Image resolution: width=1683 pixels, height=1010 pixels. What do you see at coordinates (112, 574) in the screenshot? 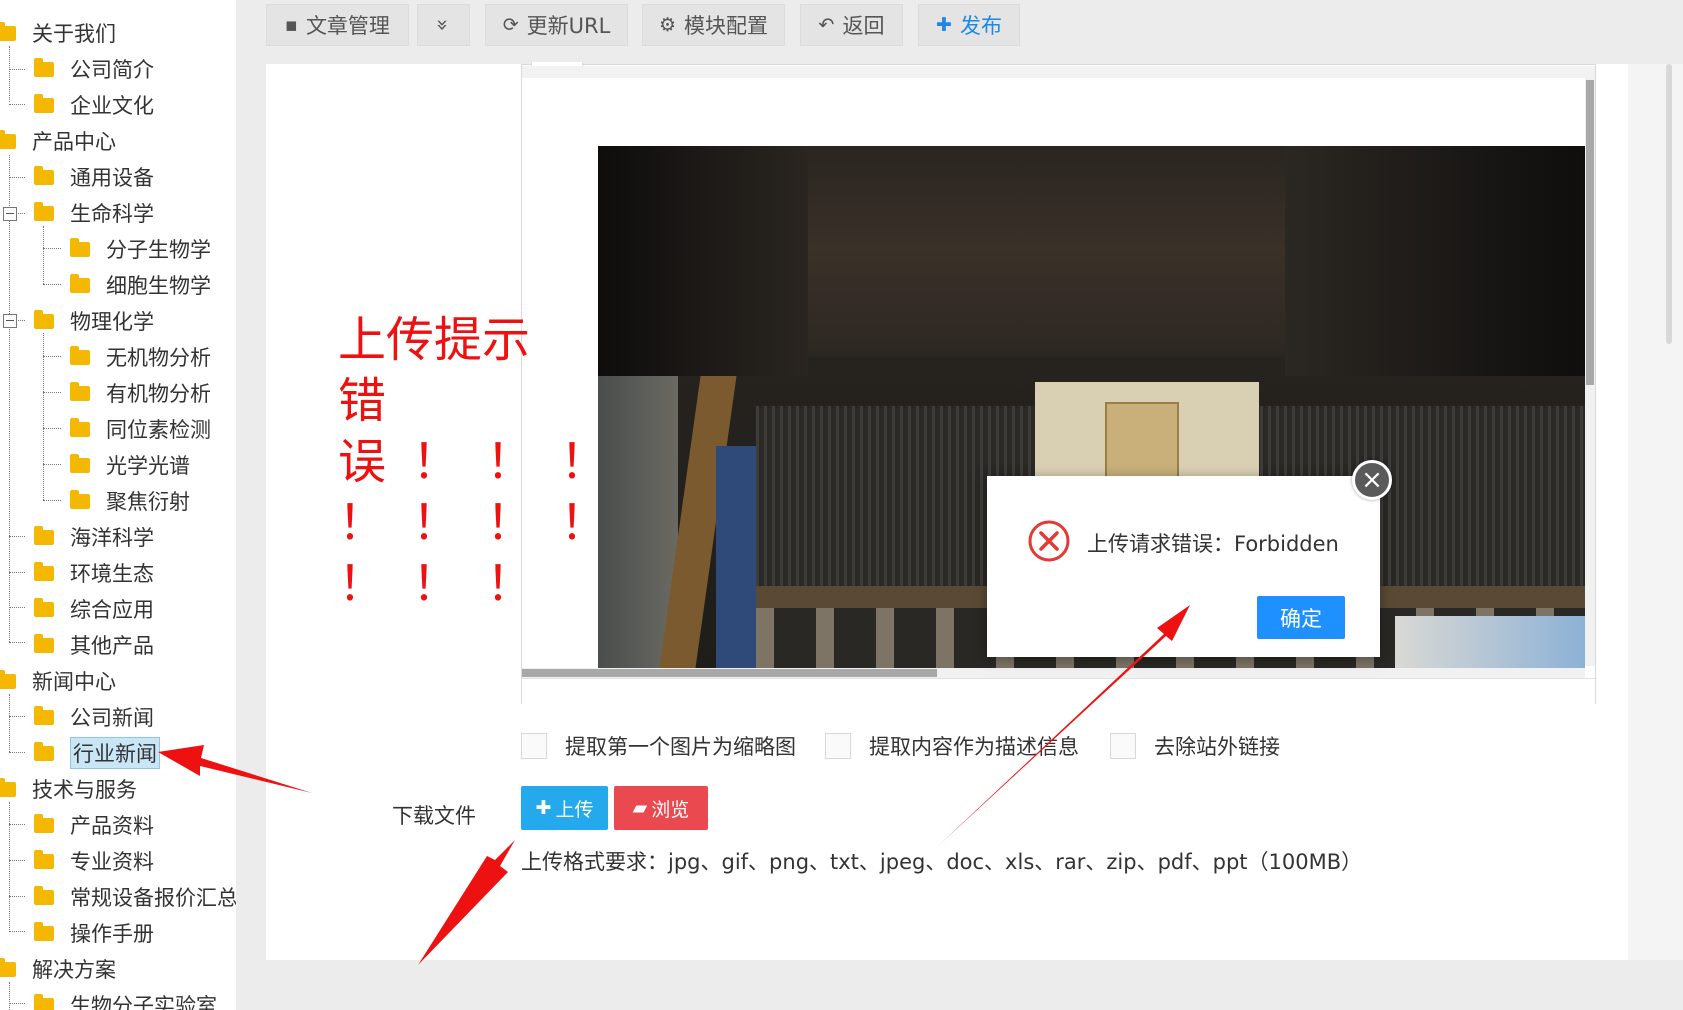
I see `tree-label: 环境生态` at bounding box center [112, 574].